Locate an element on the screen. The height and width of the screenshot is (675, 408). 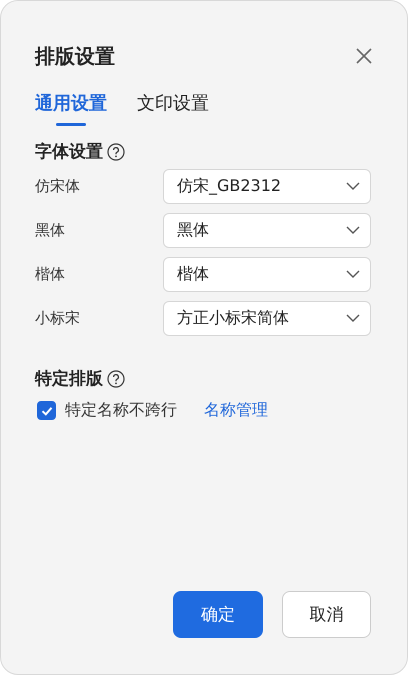
font-dropdown: 楷体 is located at coordinates (267, 274).